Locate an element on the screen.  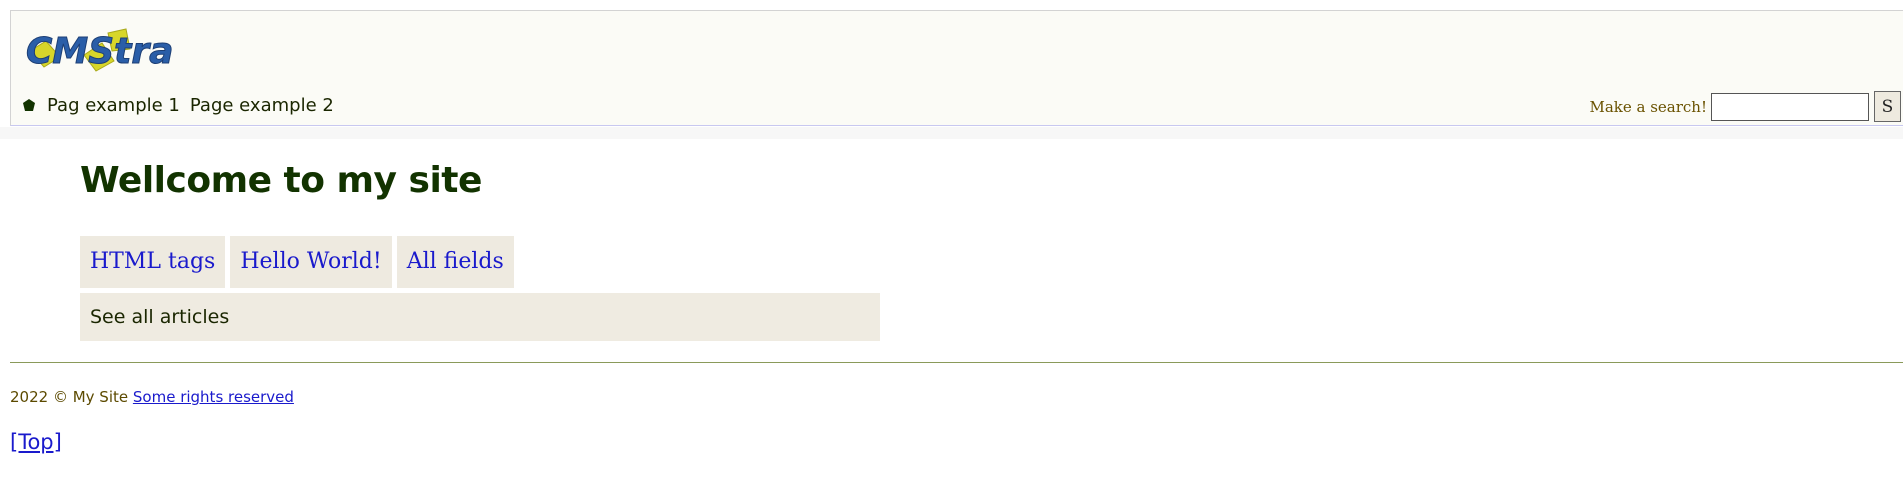
logo-text: CMStra is located at coordinates (99, 51).